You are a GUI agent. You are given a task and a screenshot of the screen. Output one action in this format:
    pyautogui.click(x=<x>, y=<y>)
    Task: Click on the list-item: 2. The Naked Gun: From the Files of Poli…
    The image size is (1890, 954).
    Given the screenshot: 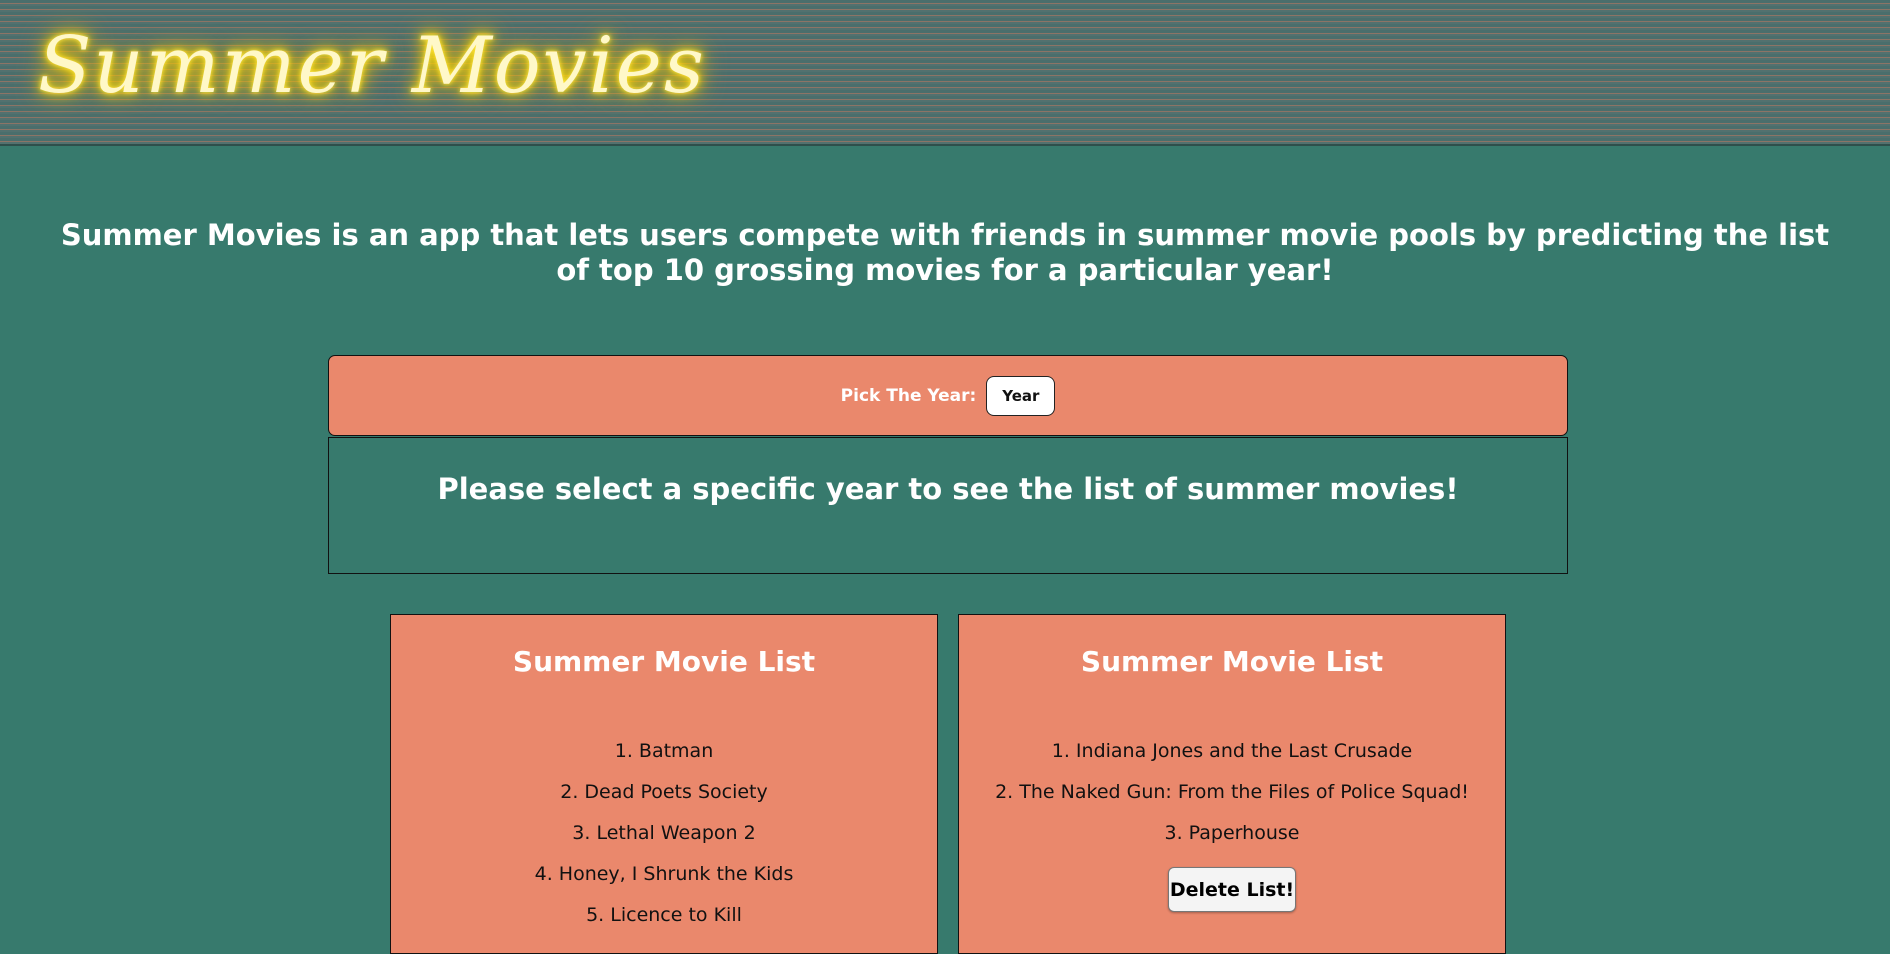 What is the action you would take?
    pyautogui.click(x=1232, y=792)
    